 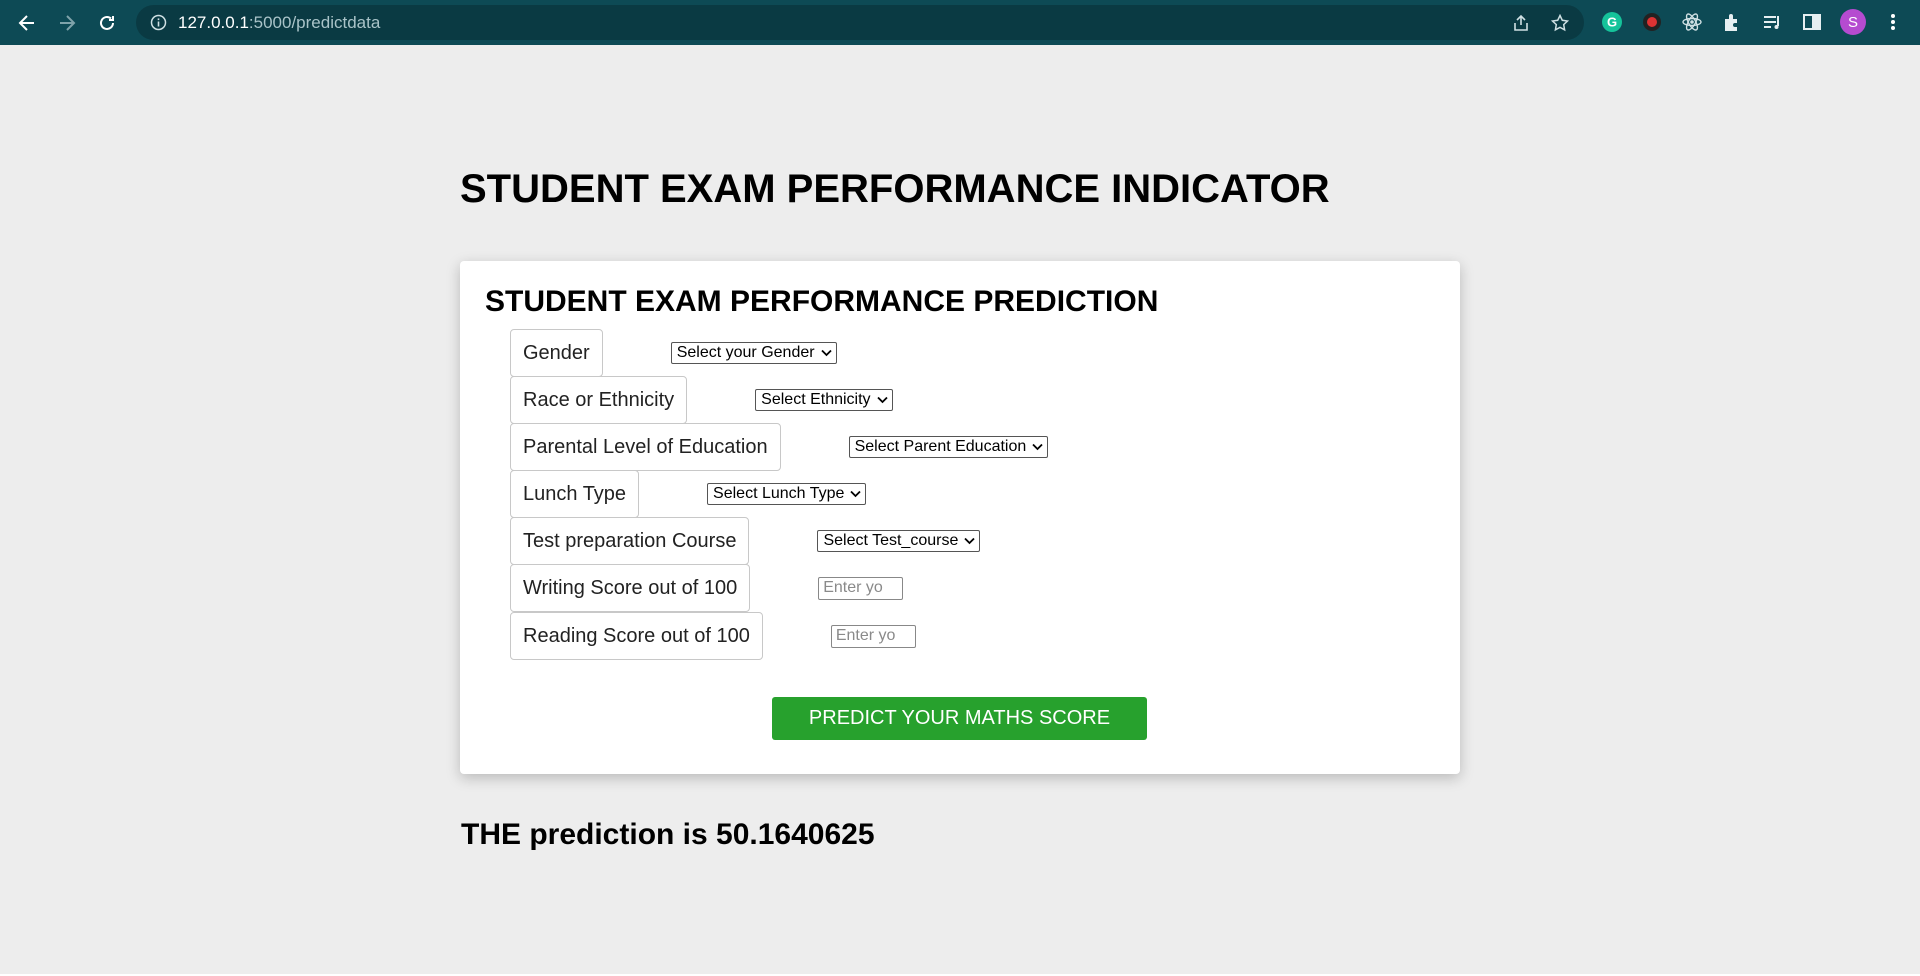 What do you see at coordinates (158, 22) in the screenshot?
I see `info-icon` at bounding box center [158, 22].